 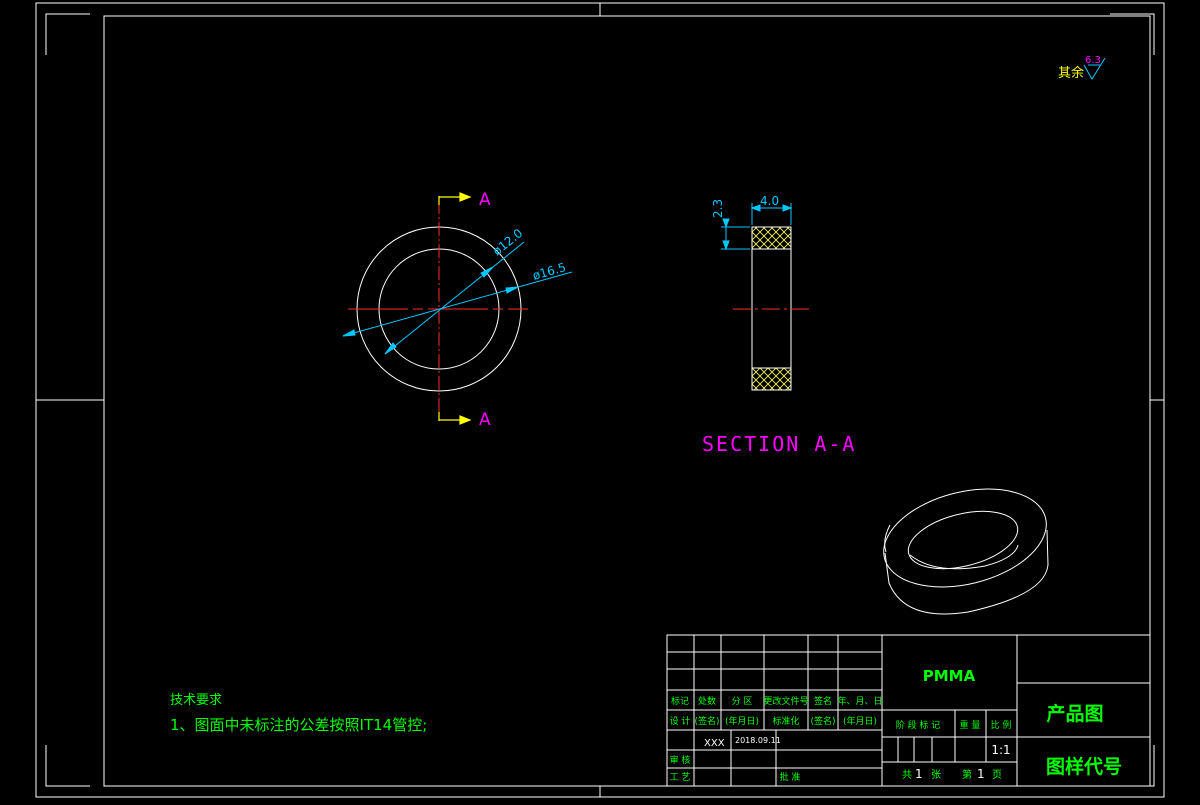 What do you see at coordinates (1084, 766) in the screenshot?
I see `drawing-code: 图样代号` at bounding box center [1084, 766].